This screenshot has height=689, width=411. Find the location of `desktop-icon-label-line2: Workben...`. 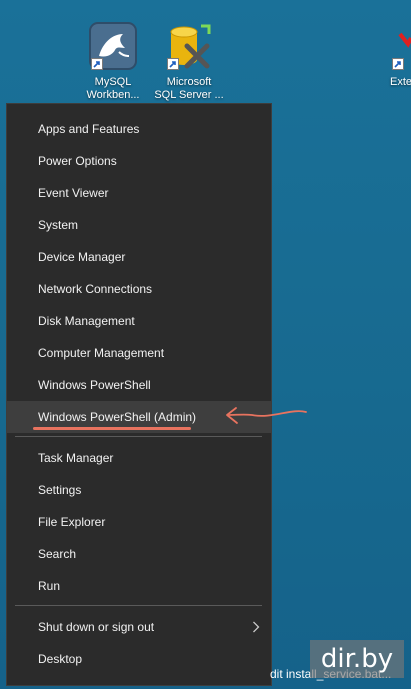

desktop-icon-label-line2: Workben... is located at coordinates (113, 95).